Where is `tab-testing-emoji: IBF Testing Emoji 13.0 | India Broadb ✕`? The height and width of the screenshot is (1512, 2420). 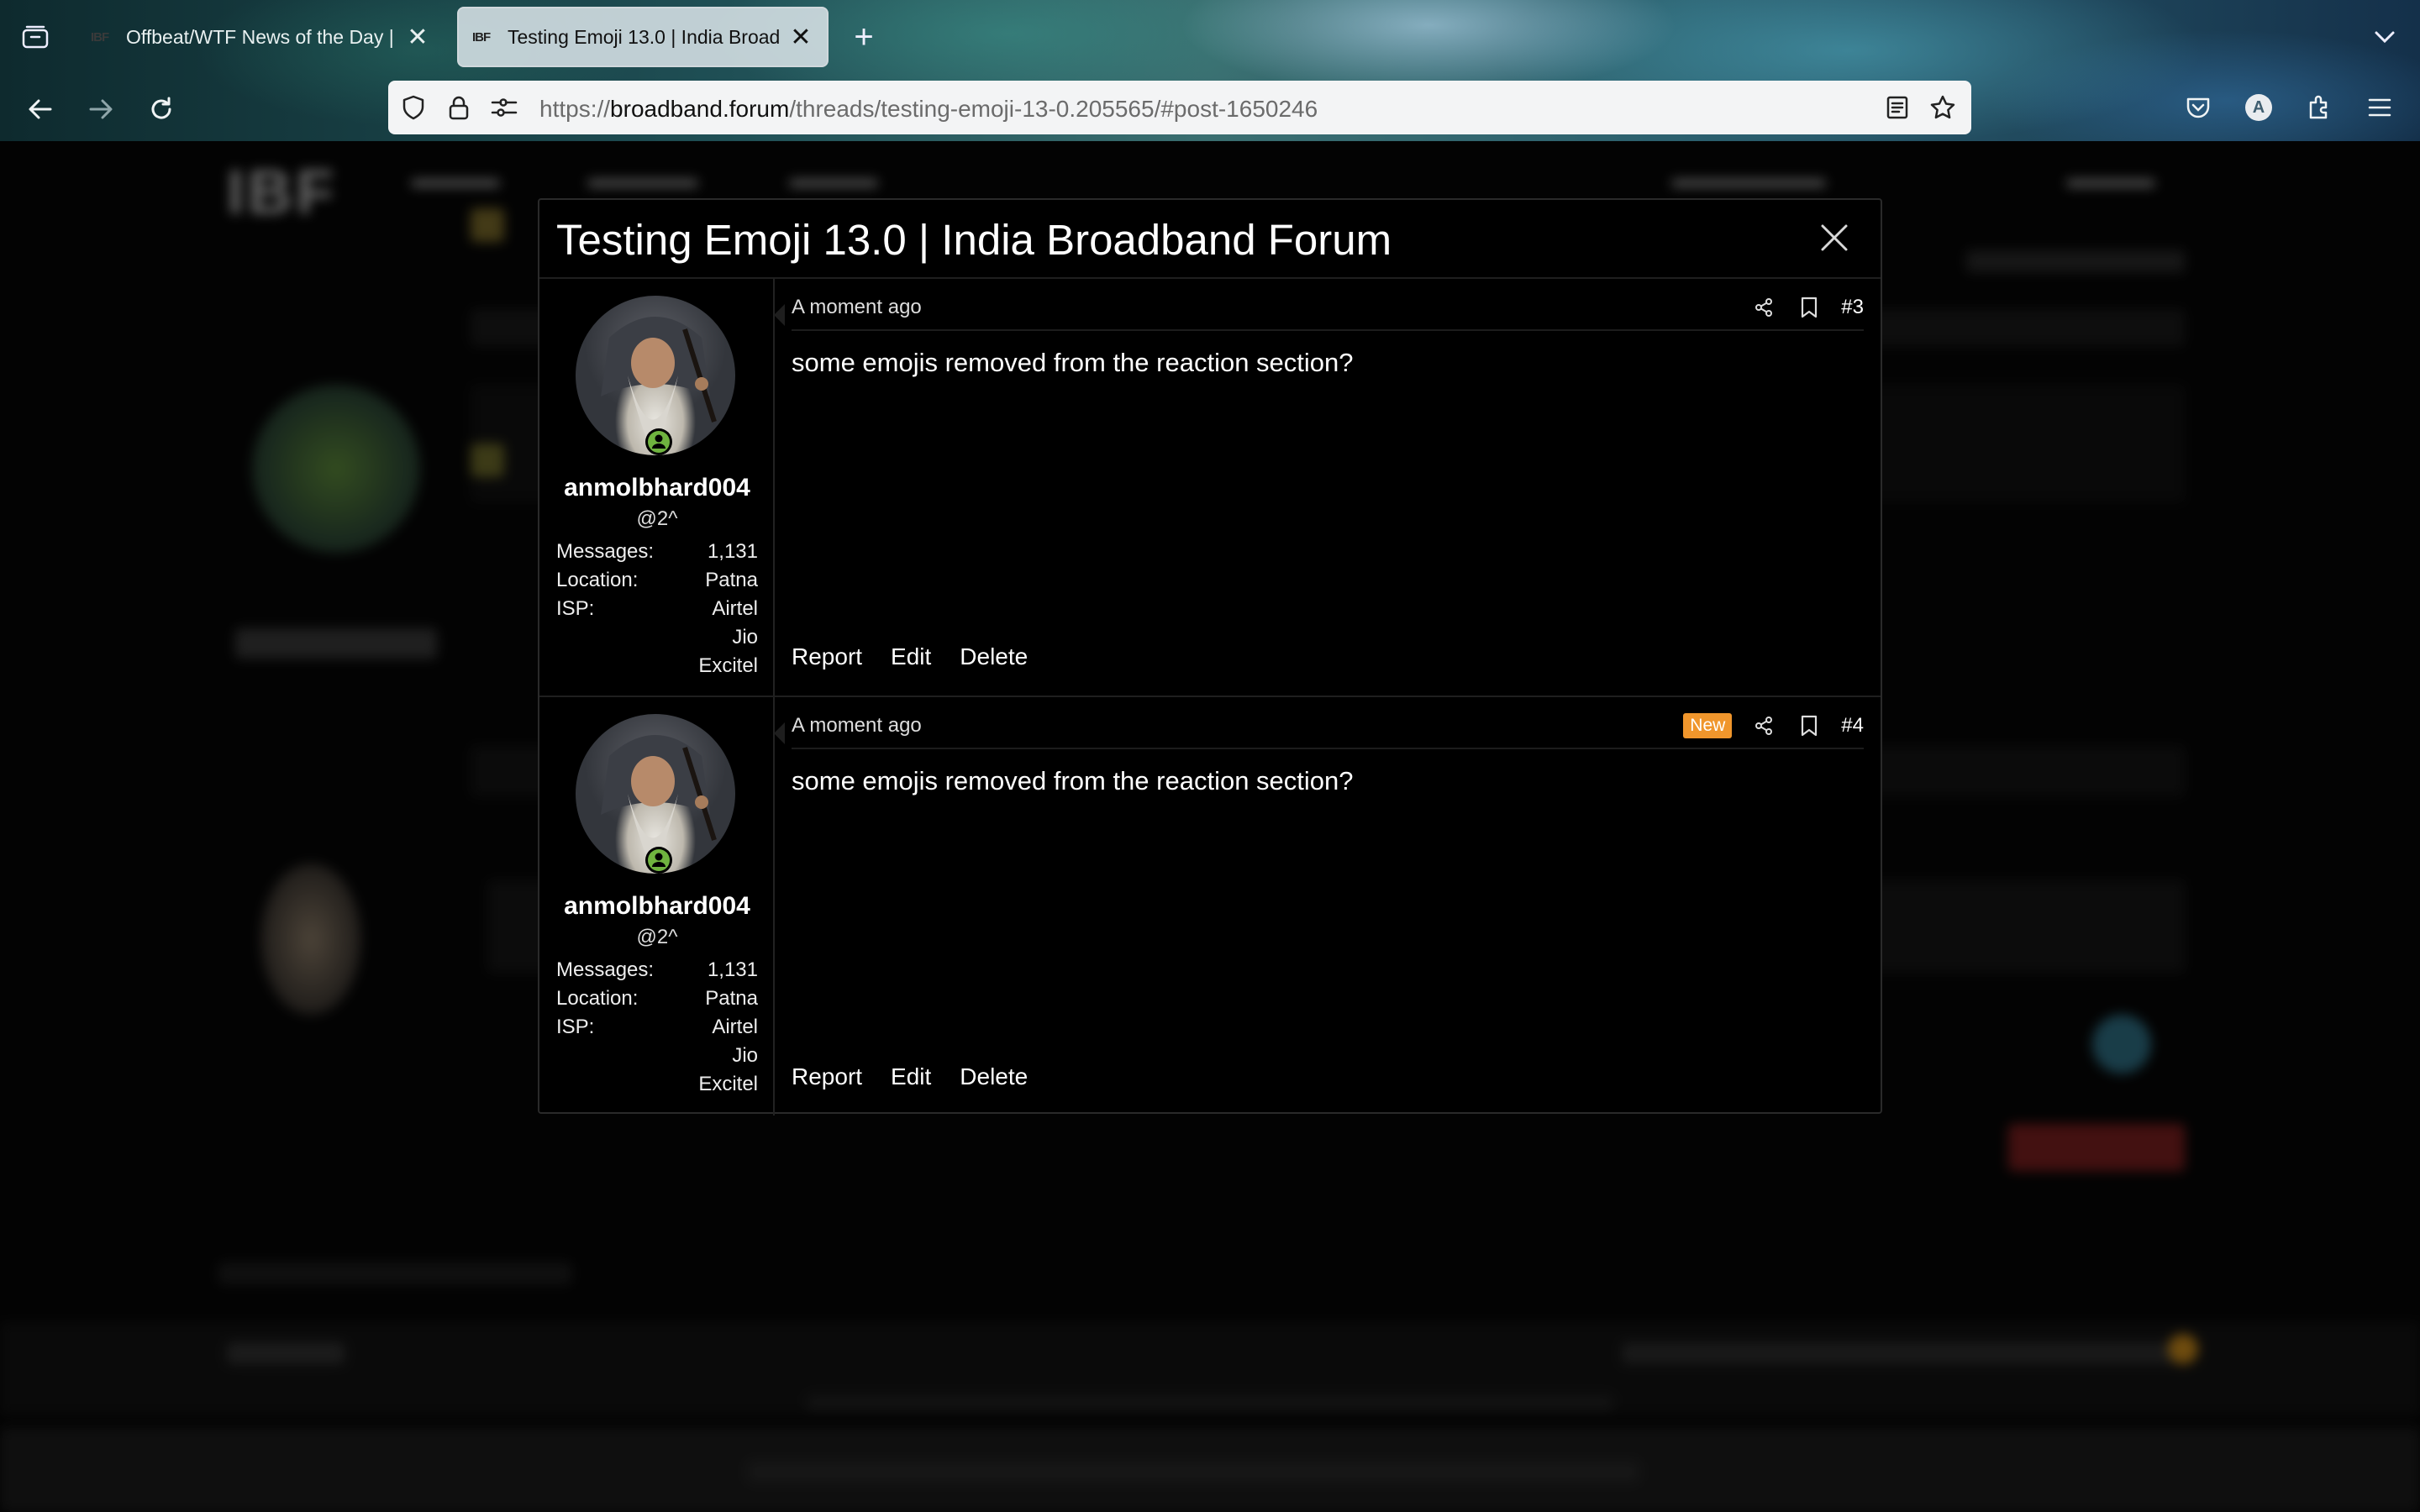 tab-testing-emoji: IBF Testing Emoji 13.0 | India Broadb ✕ is located at coordinates (643, 37).